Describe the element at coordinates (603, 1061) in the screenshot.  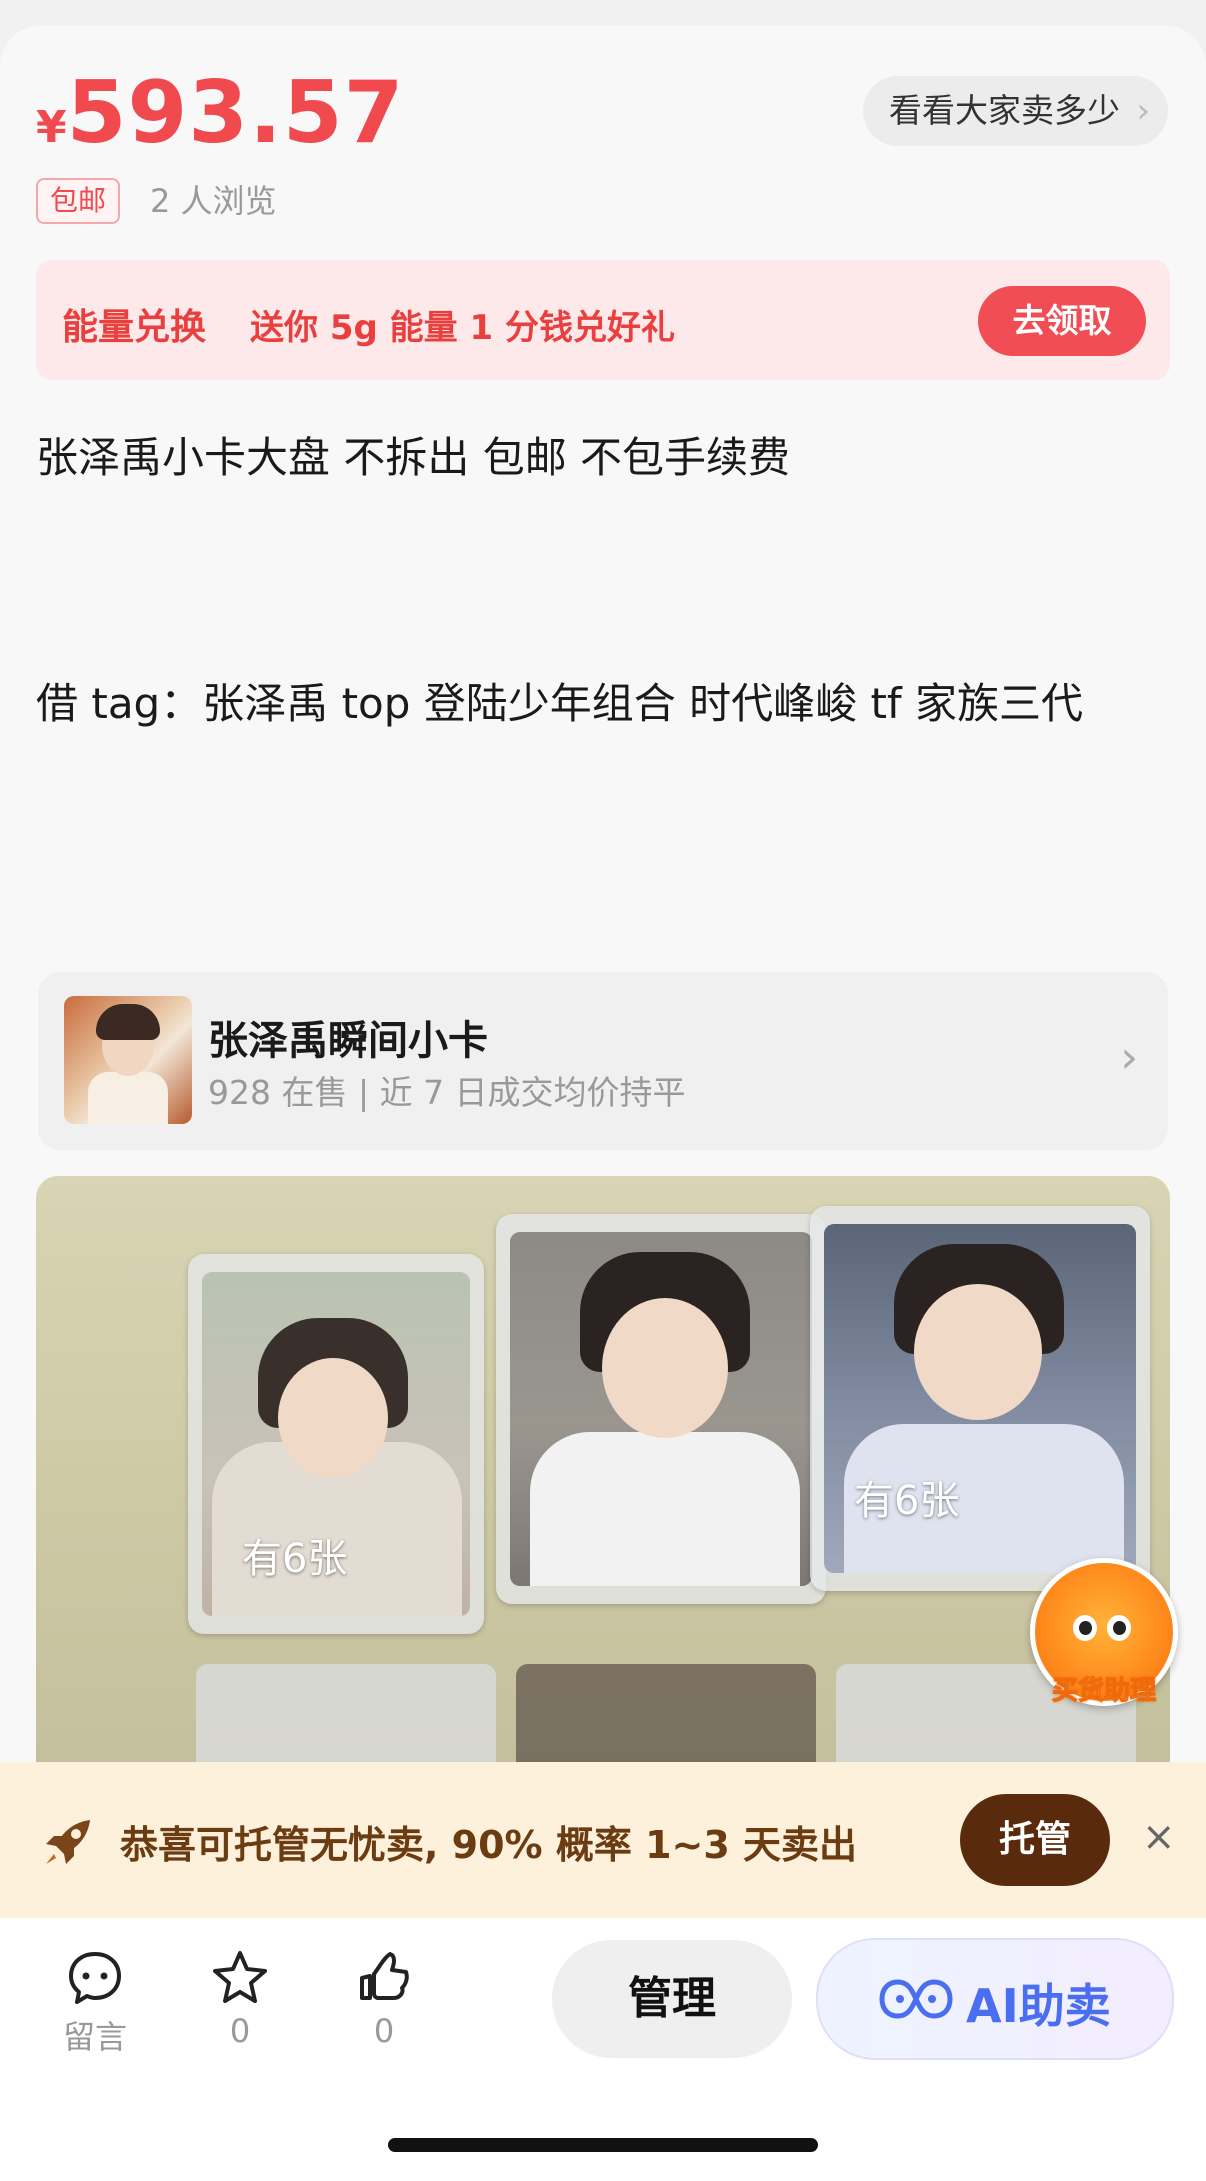
I see `product-link-card: 张泽禹瞬间小卡 928 在售 | 近 7 日成交均价持平 ›` at that location.